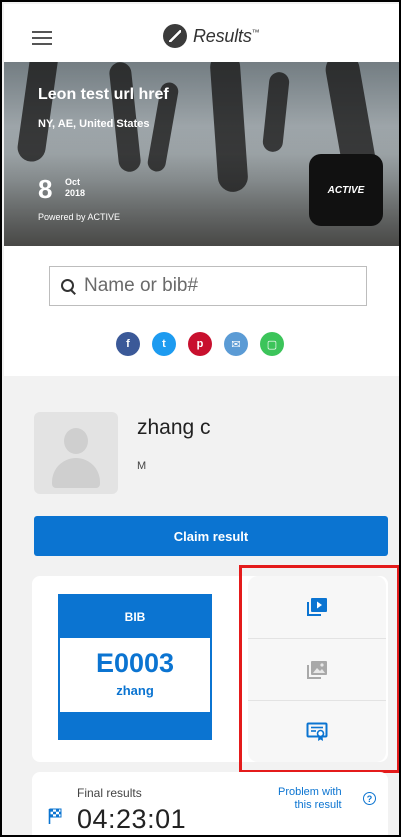  I want to click on avatar-head-icon, so click(76, 441).